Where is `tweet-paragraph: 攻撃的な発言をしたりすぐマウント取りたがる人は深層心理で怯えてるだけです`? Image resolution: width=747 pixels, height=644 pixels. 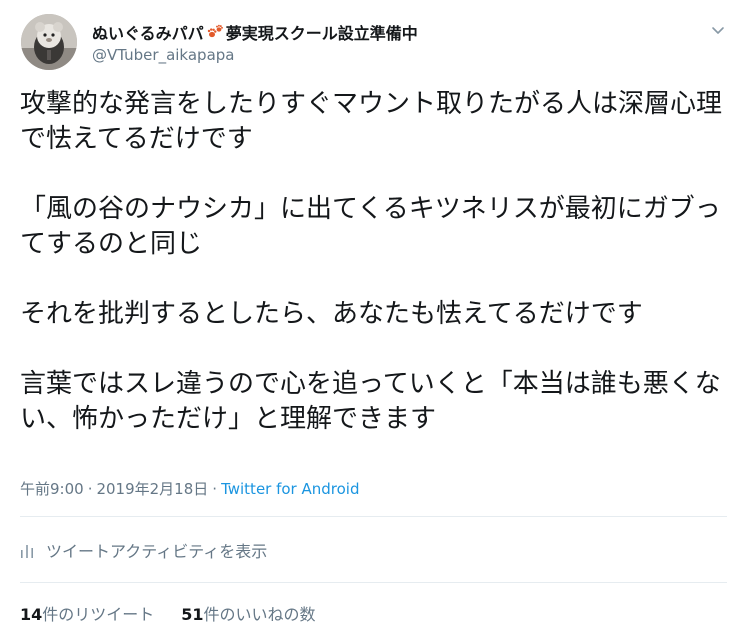 tweet-paragraph: 攻撃的な発言をしたりすぐマウント取りたがる人は深層心理で怯えてるだけです is located at coordinates (371, 121).